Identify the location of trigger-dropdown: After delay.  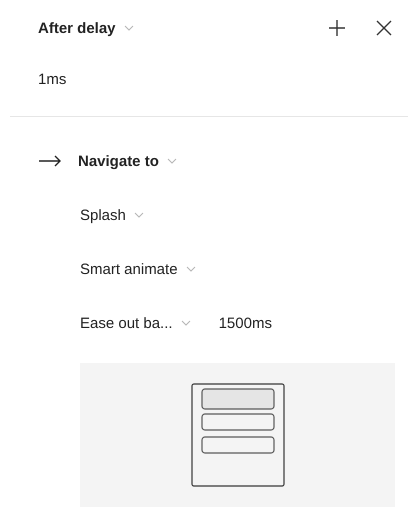
(86, 28).